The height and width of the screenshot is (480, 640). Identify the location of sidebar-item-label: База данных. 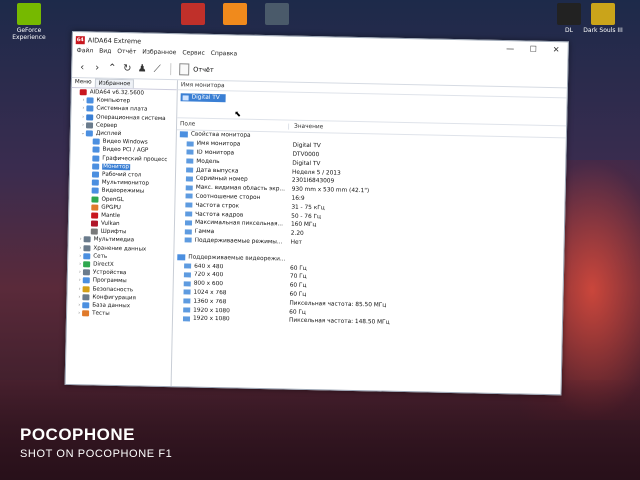
(111, 306).